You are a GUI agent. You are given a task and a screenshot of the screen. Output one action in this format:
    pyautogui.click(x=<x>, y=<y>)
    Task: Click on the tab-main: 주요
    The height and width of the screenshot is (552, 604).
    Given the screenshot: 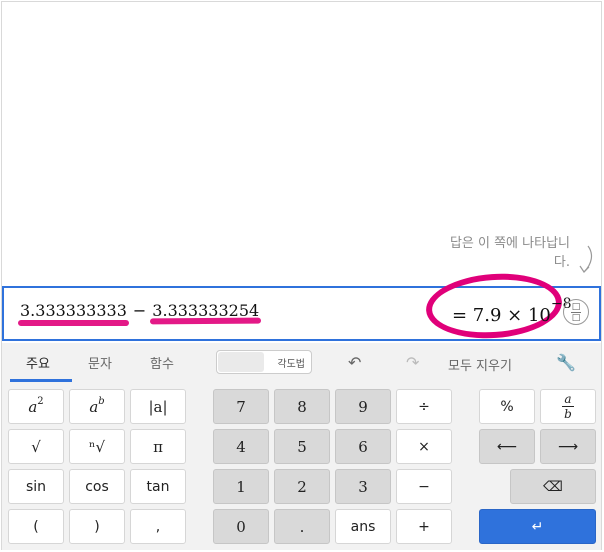 What is the action you would take?
    pyautogui.click(x=38, y=362)
    